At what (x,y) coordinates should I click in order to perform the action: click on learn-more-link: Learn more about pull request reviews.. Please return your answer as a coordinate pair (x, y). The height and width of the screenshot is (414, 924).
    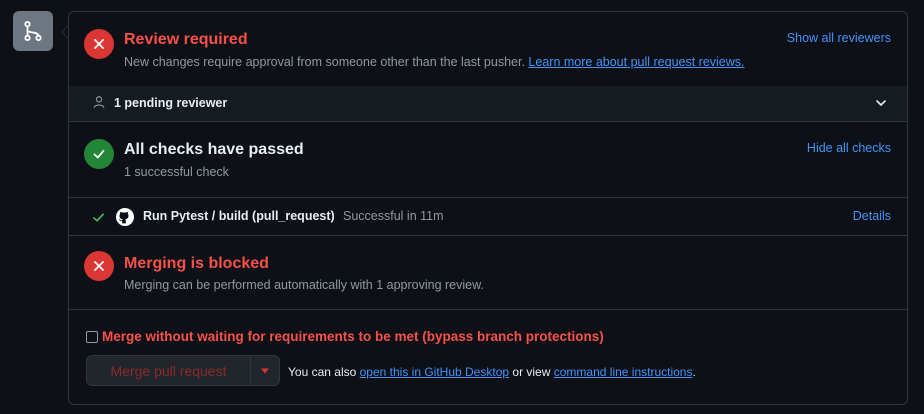
    Looking at the image, I should click on (636, 62).